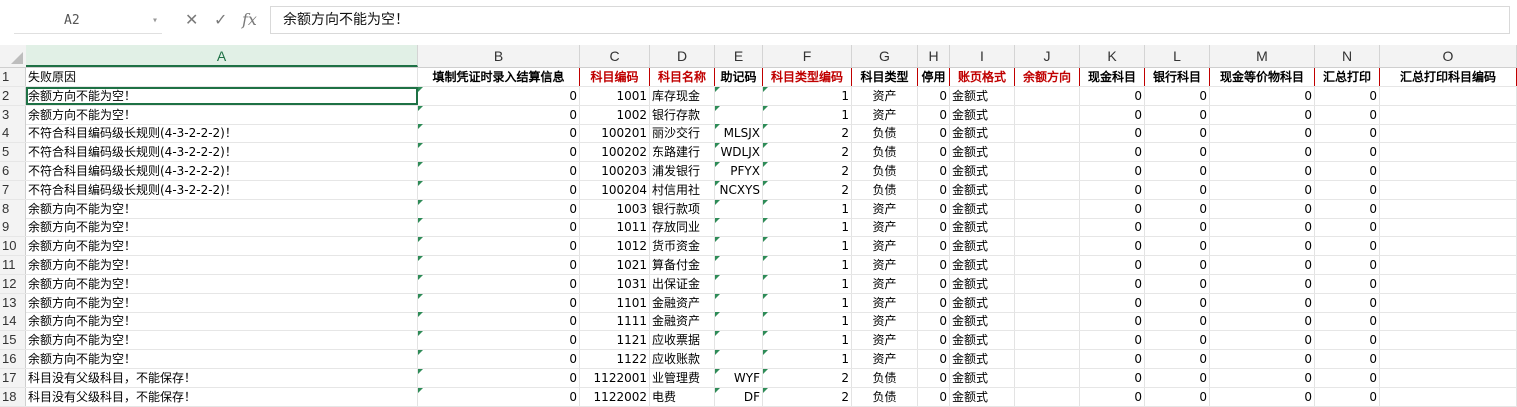 The image size is (1517, 407). I want to click on row-number: 11, so click(13, 265).